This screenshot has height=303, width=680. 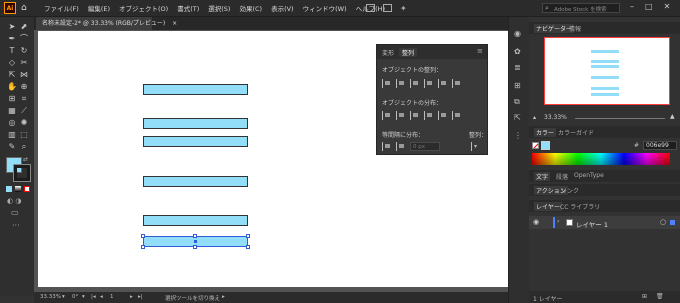 What do you see at coordinates (112, 297) in the screenshot?
I see `artboard-number: 1` at bounding box center [112, 297].